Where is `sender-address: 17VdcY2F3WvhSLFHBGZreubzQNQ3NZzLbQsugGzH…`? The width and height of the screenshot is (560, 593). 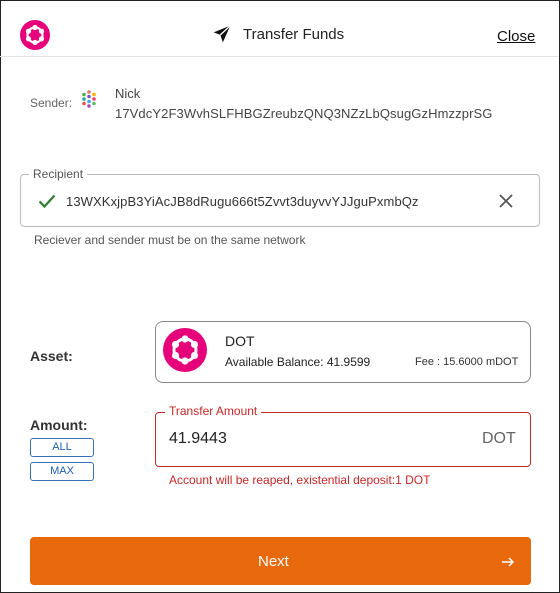 sender-address: 17VdcY2F3WvhSLFHBGZreubzQNQ3NZzLbQsugGzH… is located at coordinates (304, 113).